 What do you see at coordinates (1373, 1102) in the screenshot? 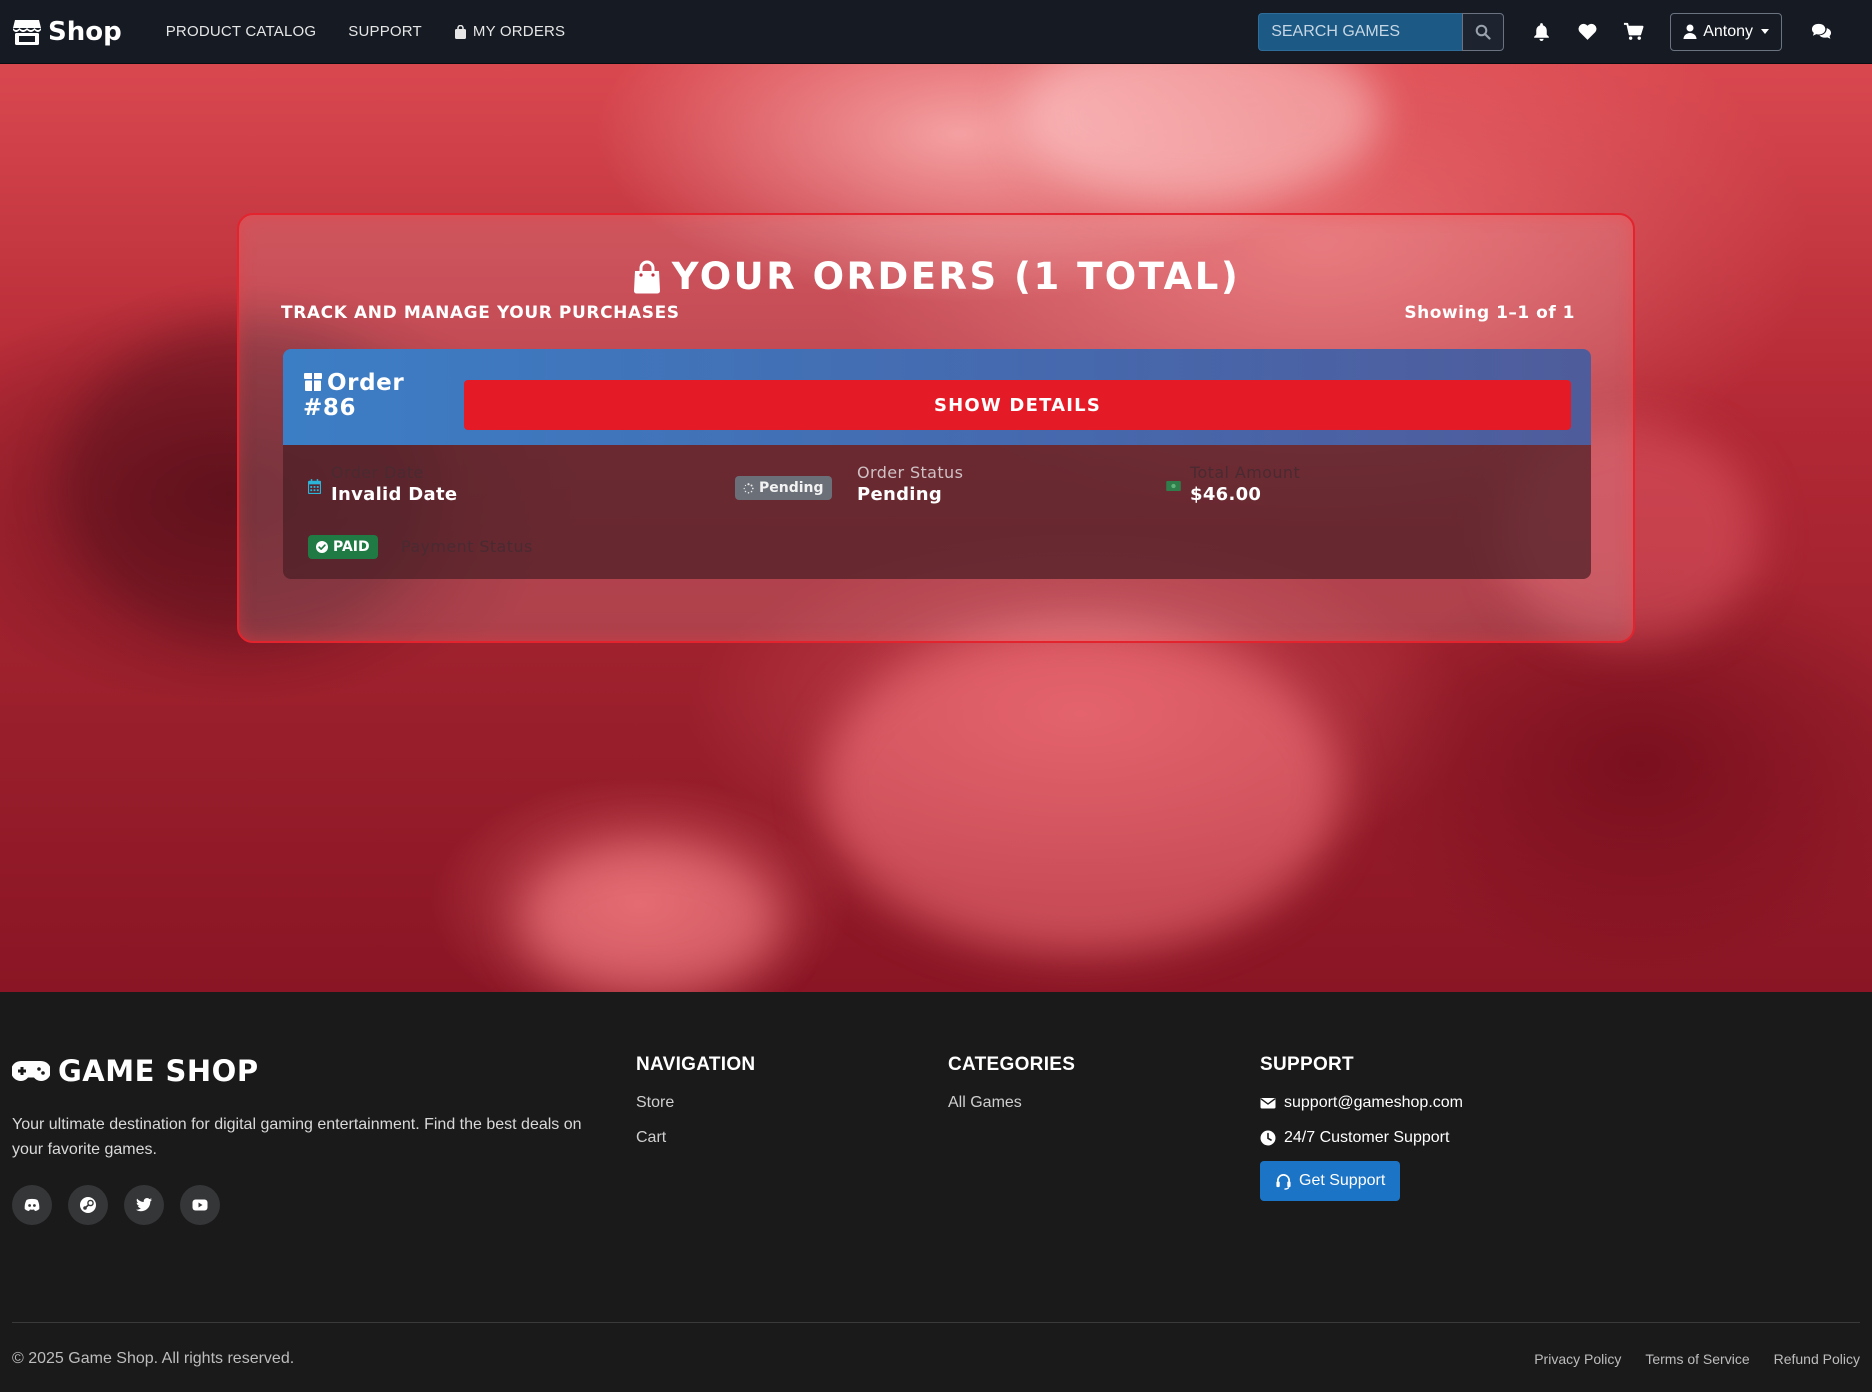
I see `support-email-text: support@gameshop.com` at bounding box center [1373, 1102].